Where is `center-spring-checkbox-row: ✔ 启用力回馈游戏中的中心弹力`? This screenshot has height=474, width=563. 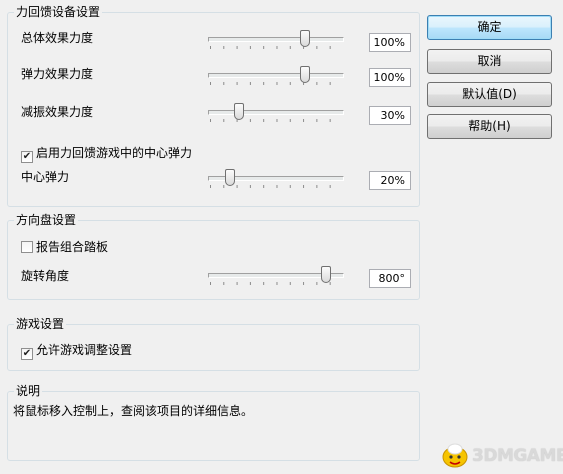 center-spring-checkbox-row: ✔ 启用力回馈游戏中的中心弹力 is located at coordinates (106, 154).